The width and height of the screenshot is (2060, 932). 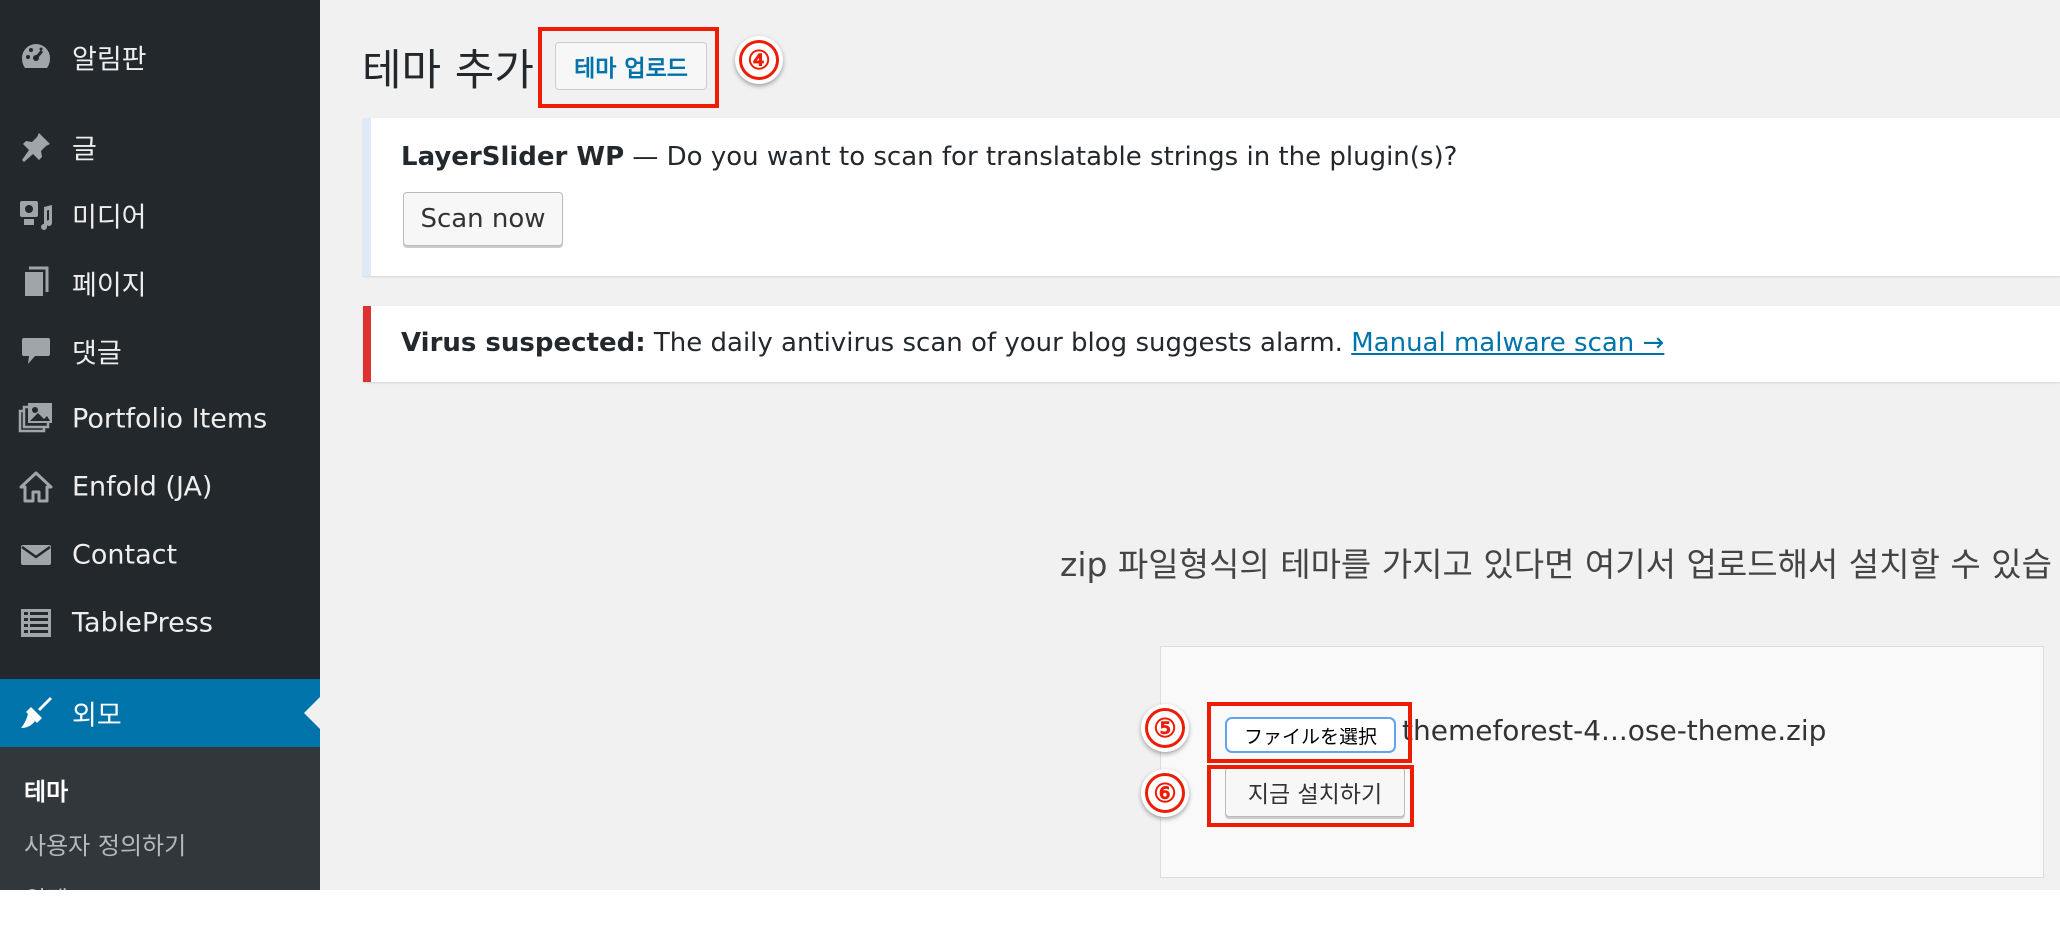 What do you see at coordinates (160, 57) in the screenshot?
I see `sidebar-item-dashboard: 알림판` at bounding box center [160, 57].